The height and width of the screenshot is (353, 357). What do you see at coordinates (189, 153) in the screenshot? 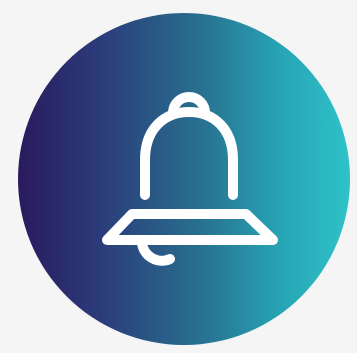
I see `bell-body` at bounding box center [189, 153].